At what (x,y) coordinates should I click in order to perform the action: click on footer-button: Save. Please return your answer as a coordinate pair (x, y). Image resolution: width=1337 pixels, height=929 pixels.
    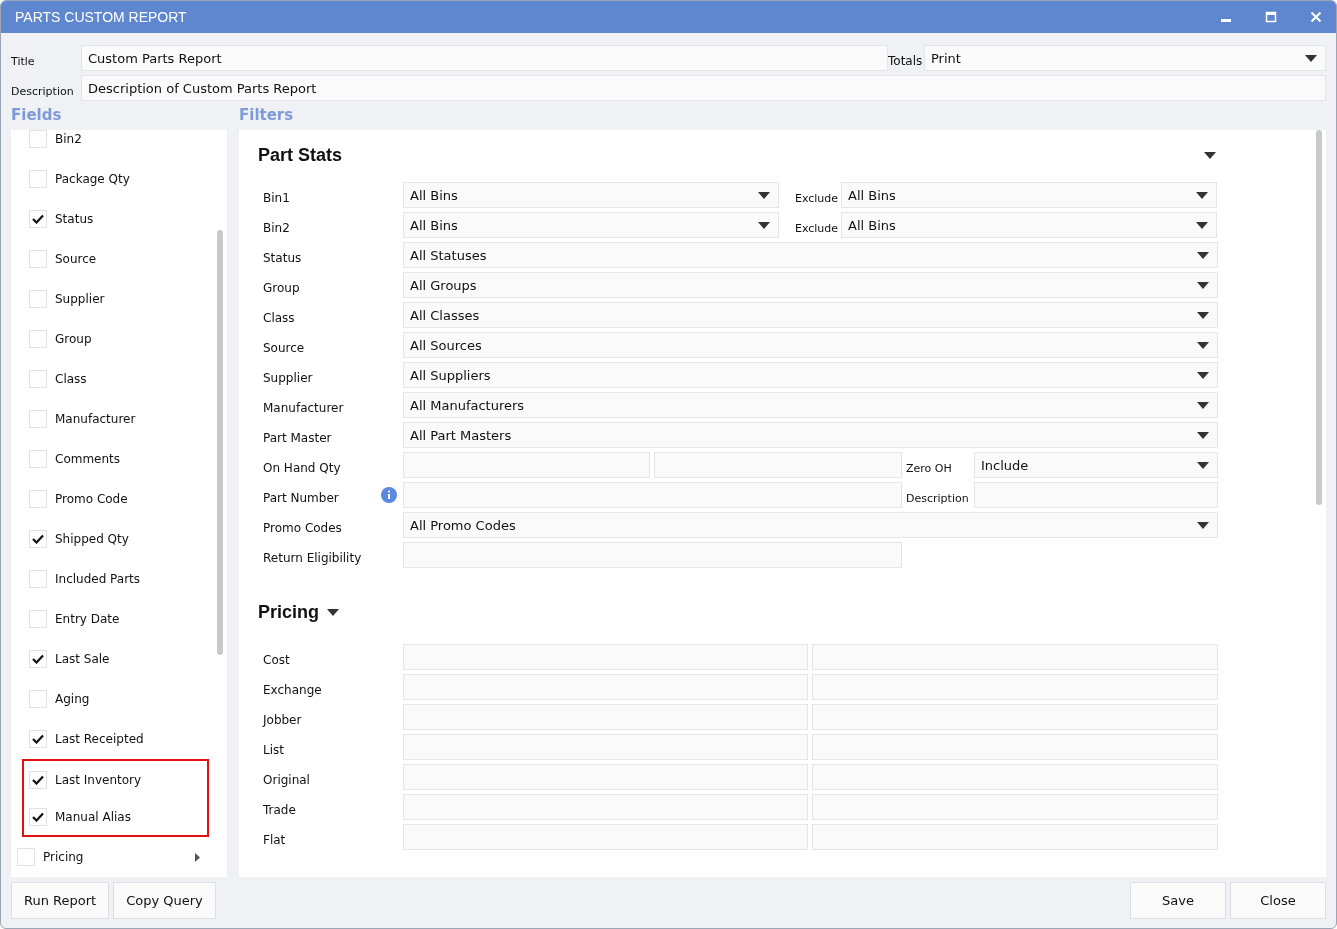
    Looking at the image, I should click on (1178, 900).